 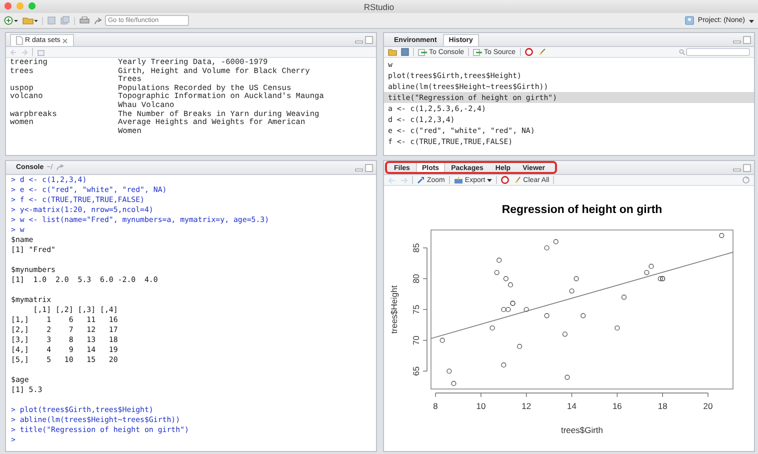 What do you see at coordinates (458, 180) in the screenshot?
I see `picture-icon` at bounding box center [458, 180].